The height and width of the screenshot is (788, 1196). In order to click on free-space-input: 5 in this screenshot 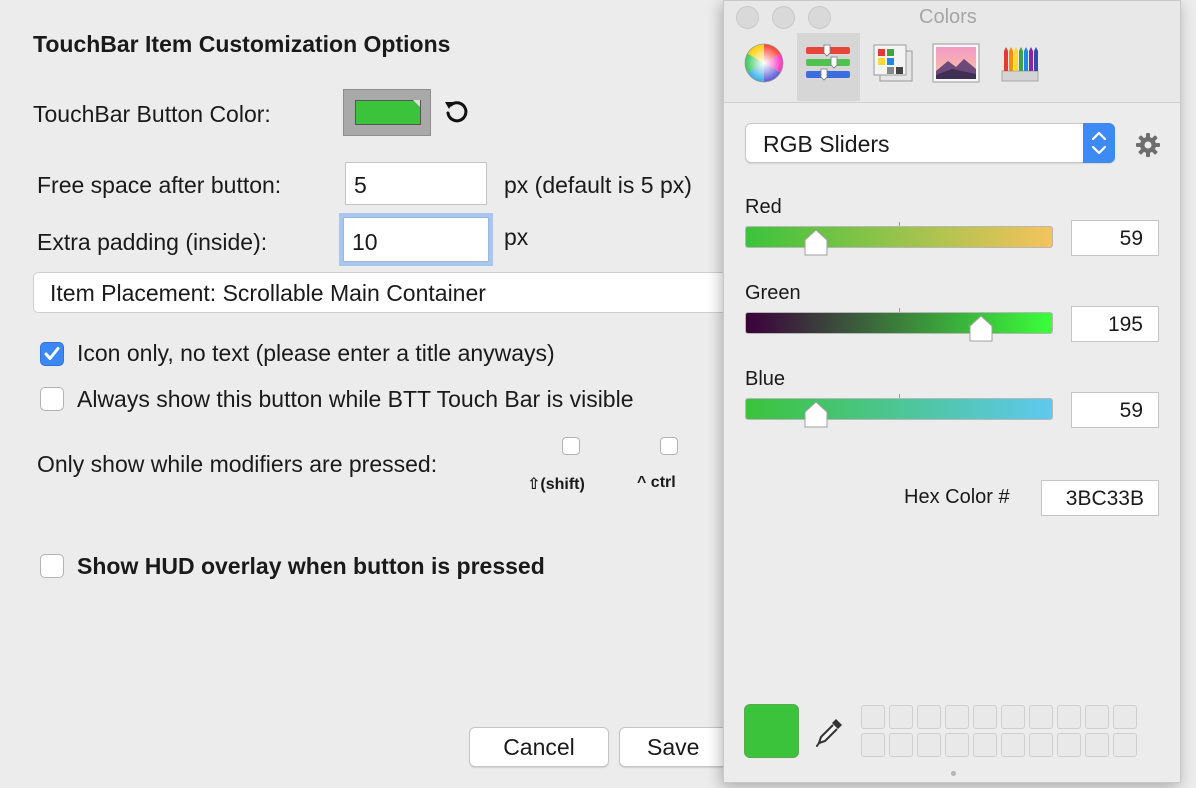, I will do `click(416, 183)`.